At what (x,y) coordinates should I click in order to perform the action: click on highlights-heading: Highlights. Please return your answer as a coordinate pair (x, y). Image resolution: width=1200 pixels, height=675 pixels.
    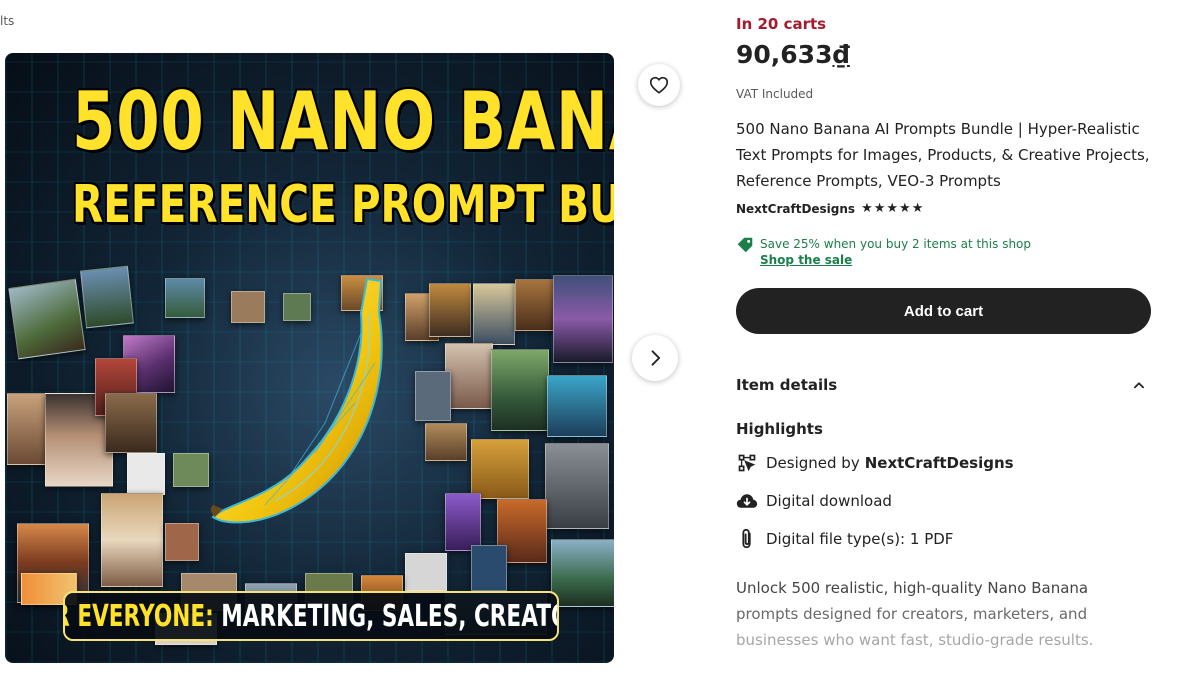
    Looking at the image, I should click on (779, 429).